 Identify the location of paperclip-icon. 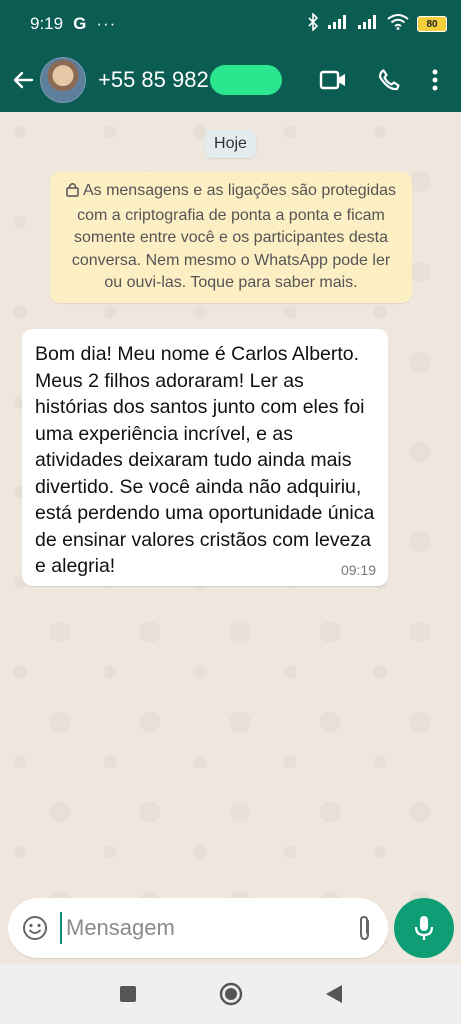
(364, 928).